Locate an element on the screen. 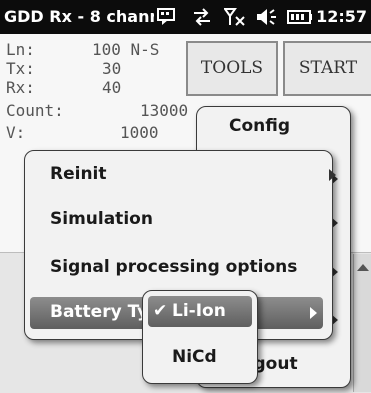 The width and height of the screenshot is (371, 393). no-signal-icon is located at coordinates (235, 19).